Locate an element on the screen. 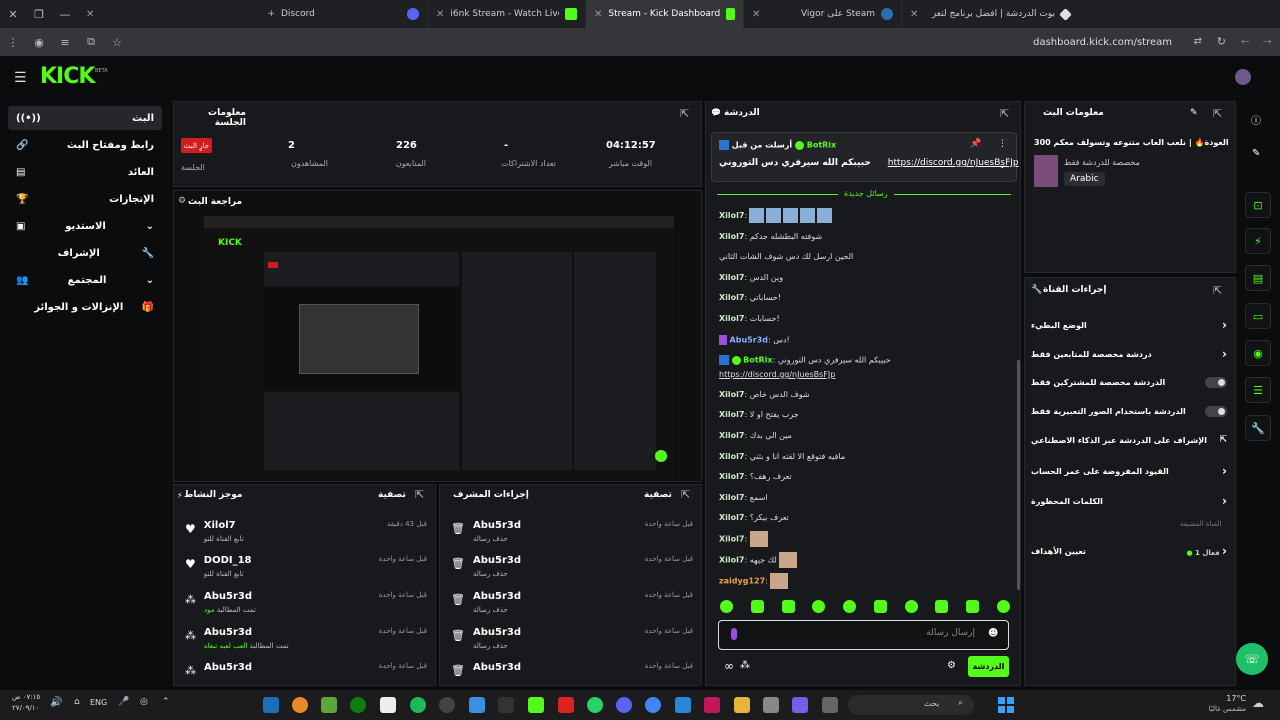  weather-temp: 17°C is located at coordinates (1228, 698).